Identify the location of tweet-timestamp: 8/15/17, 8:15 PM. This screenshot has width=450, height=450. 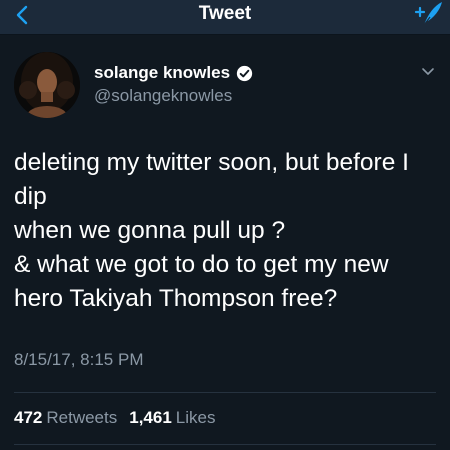
(79, 359).